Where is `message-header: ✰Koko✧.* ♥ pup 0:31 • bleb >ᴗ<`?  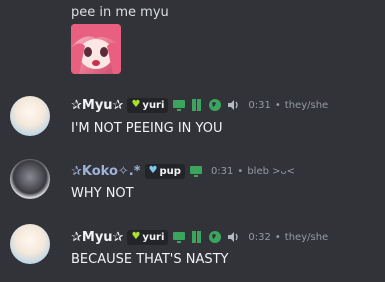 message-header: ✰Koko✧.* ♥ pup 0:31 • bleb >ᴗ< is located at coordinates (183, 171).